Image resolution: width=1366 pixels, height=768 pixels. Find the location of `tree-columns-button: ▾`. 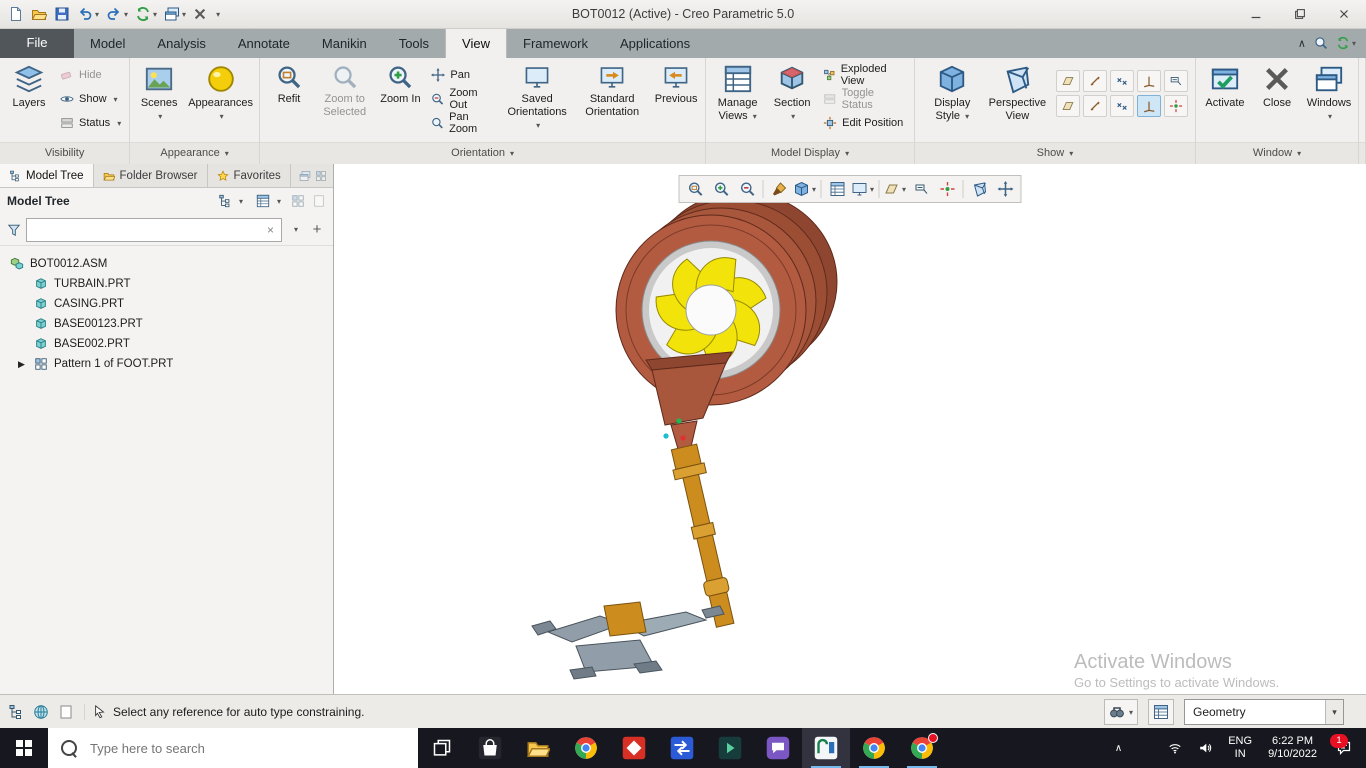

tree-columns-button: ▾ is located at coordinates (268, 201).